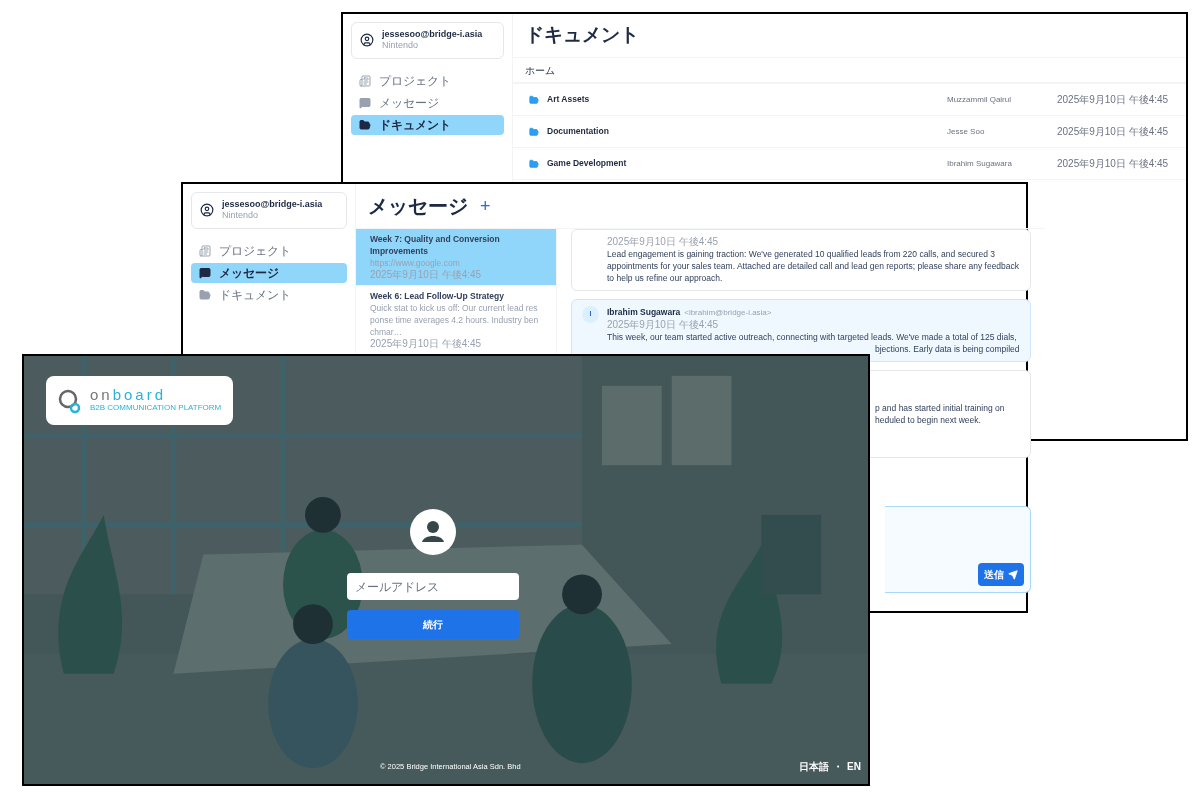 This screenshot has height=800, width=1200. Describe the element at coordinates (437, 296) in the screenshot. I see `thread-title: Week 6: Lead Follow-Up Strategy` at that location.